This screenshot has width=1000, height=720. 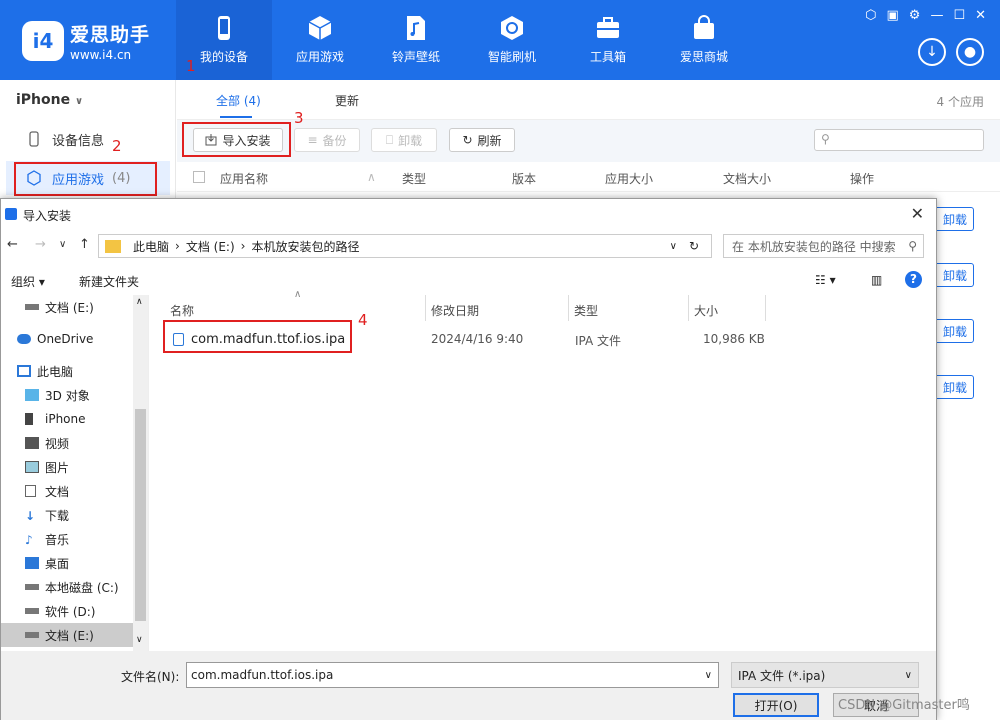 What do you see at coordinates (199, 177) in the screenshot?
I see `select-all-checkbox` at bounding box center [199, 177].